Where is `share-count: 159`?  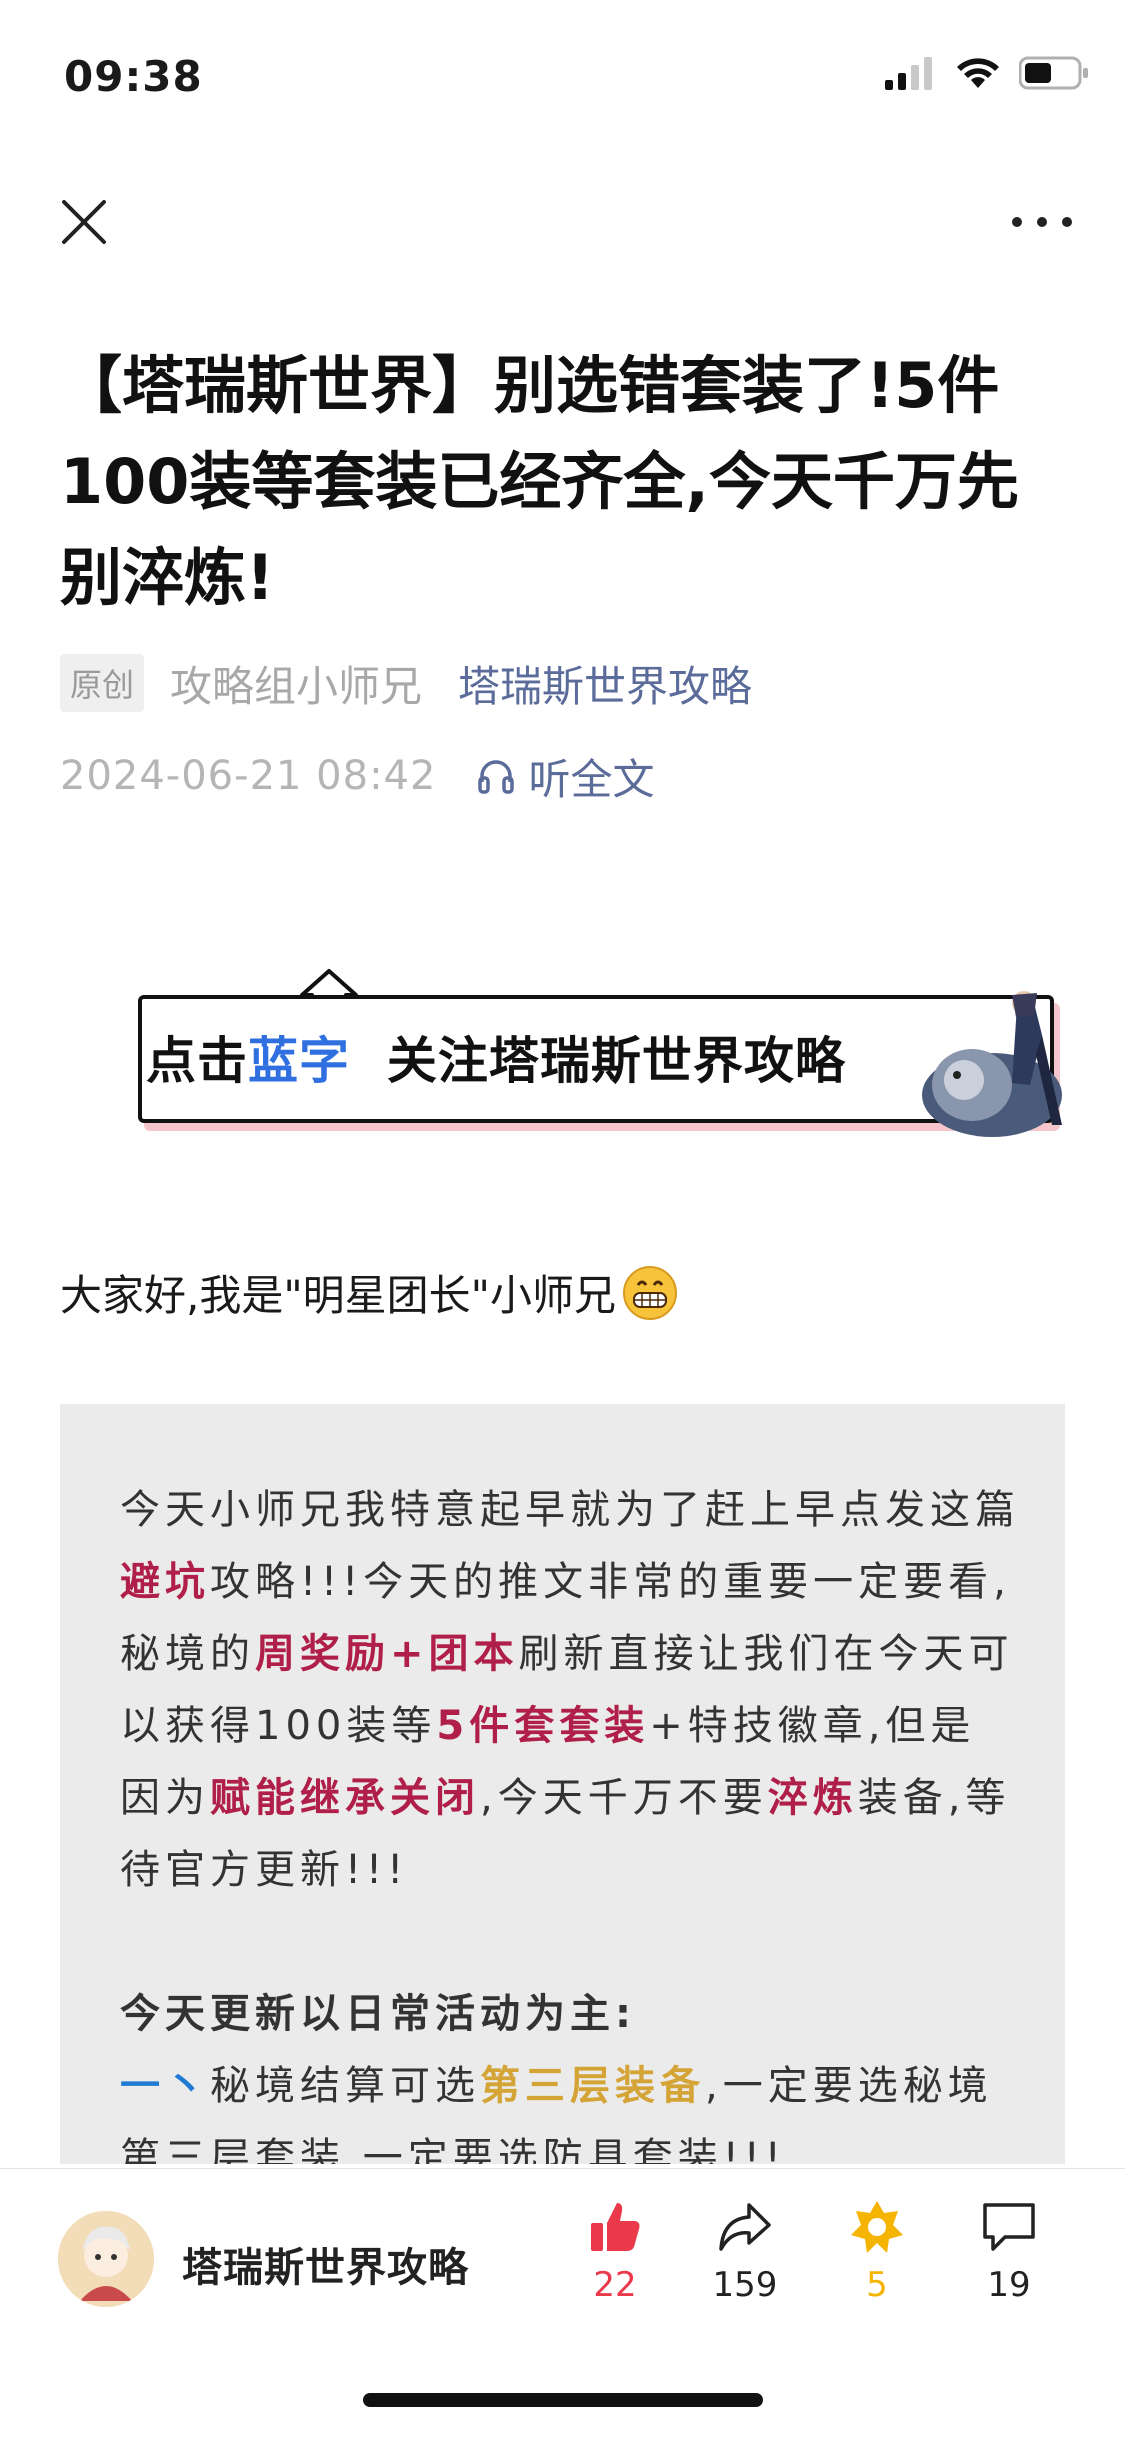
share-count: 159 is located at coordinates (745, 2285).